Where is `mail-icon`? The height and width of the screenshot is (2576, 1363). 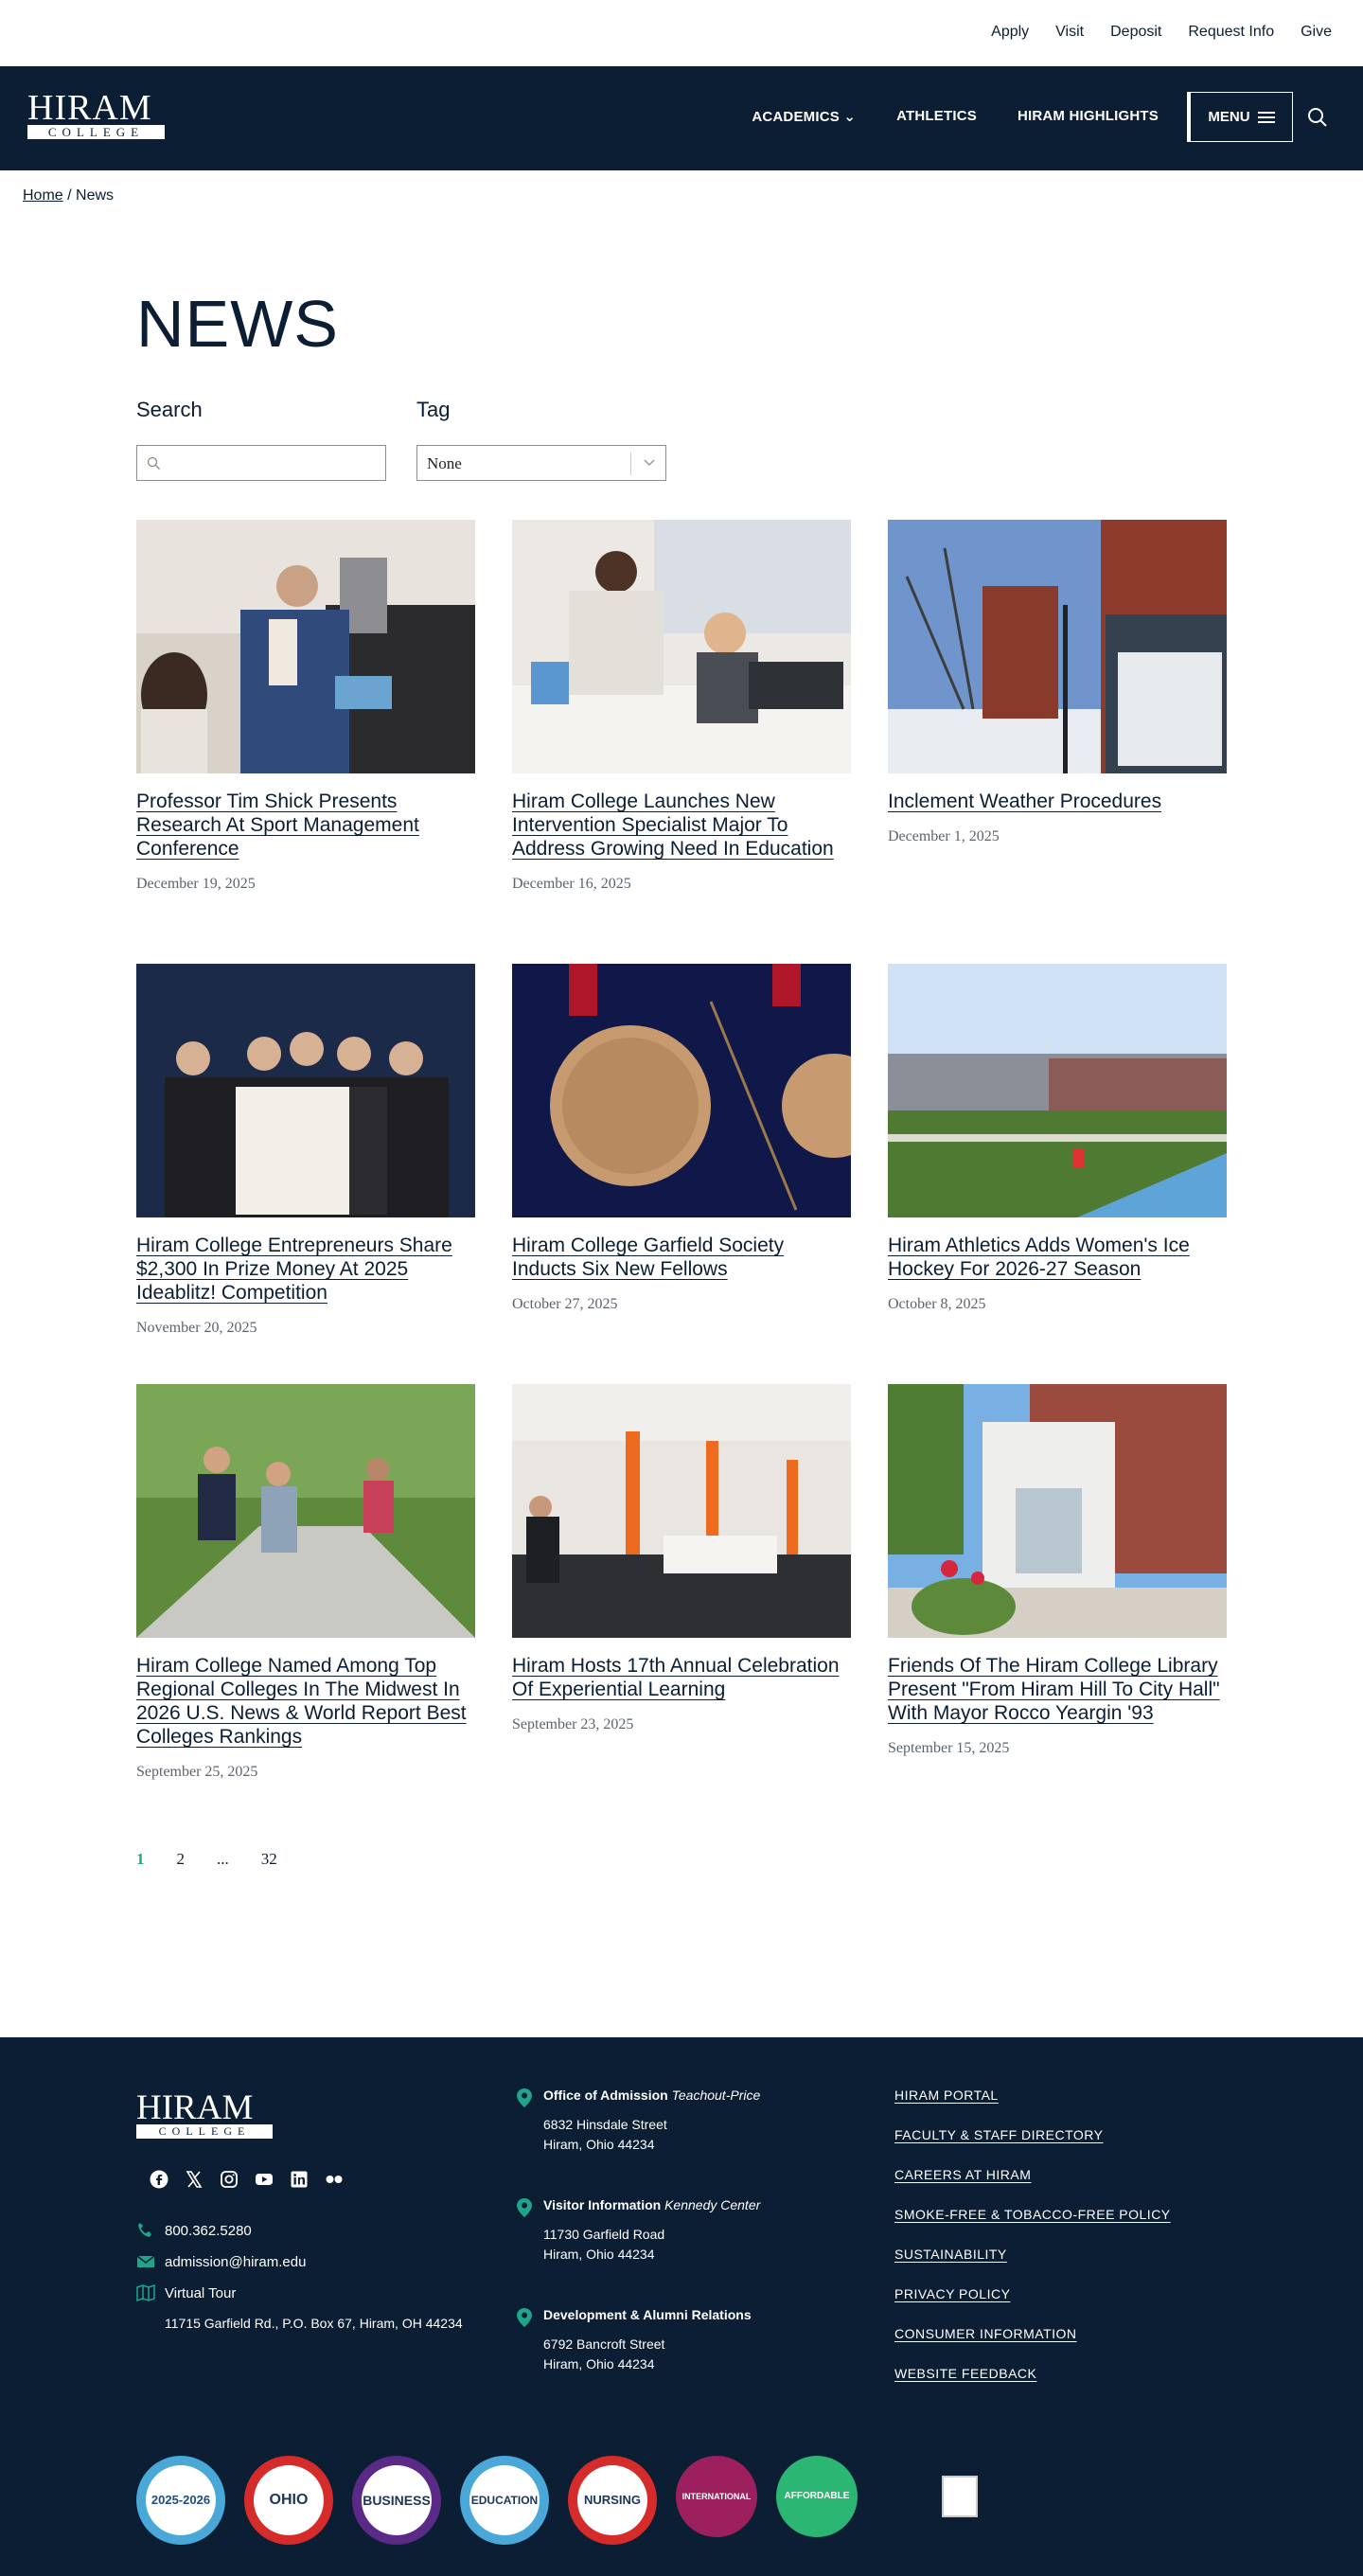
mail-icon is located at coordinates (145, 2261).